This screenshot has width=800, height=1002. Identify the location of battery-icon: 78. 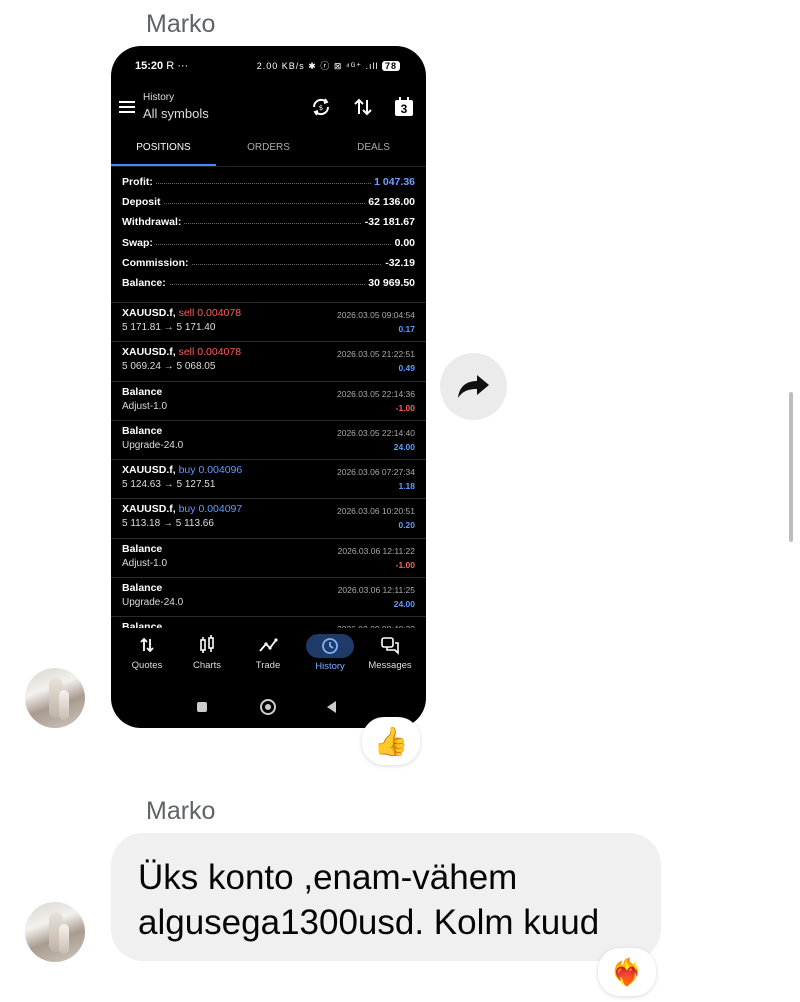
(390, 66).